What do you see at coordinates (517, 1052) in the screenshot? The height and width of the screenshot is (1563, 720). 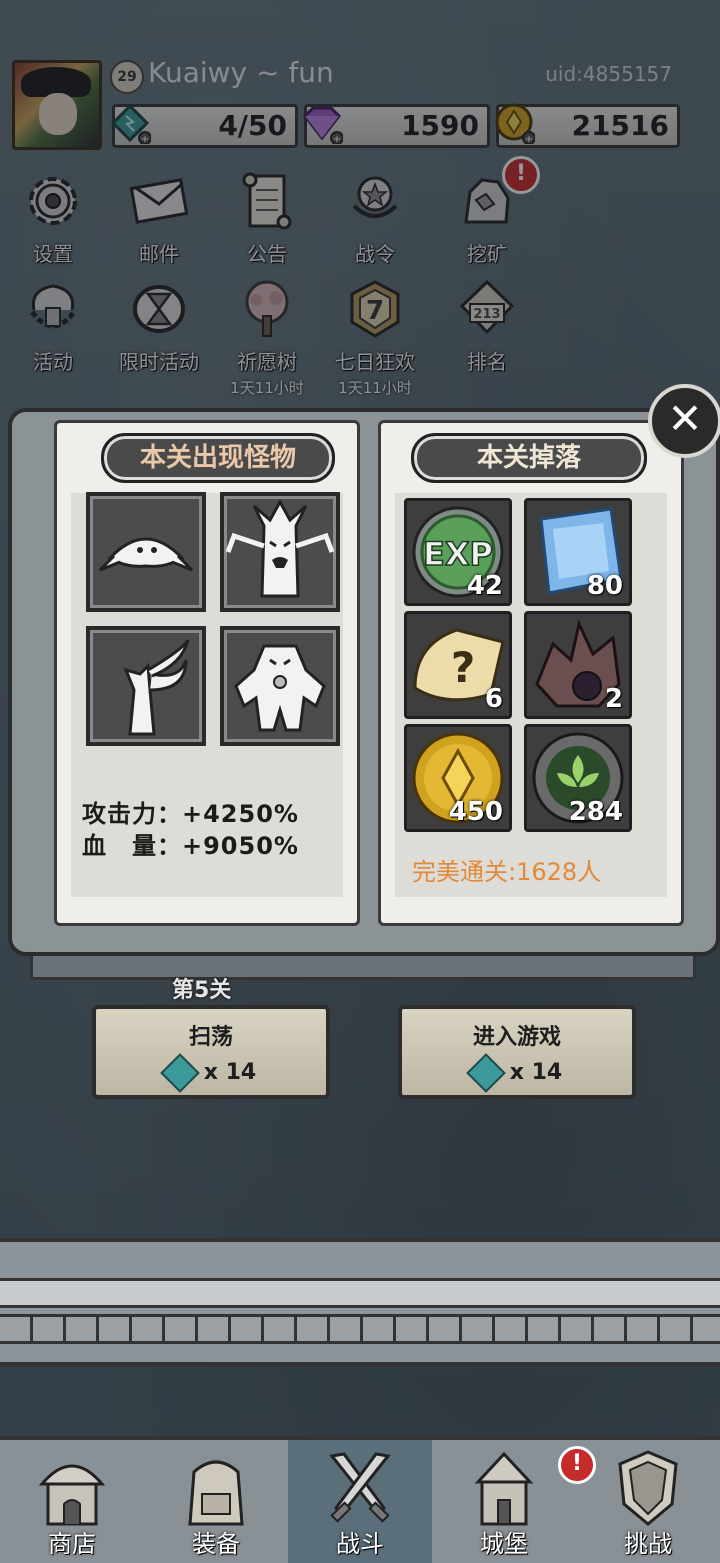 I see `enter-game-button: 进入游戏 x 14` at bounding box center [517, 1052].